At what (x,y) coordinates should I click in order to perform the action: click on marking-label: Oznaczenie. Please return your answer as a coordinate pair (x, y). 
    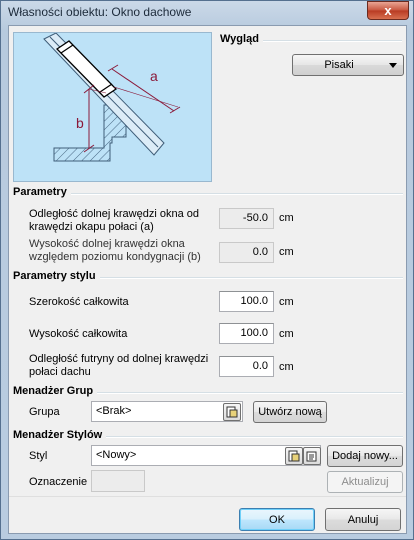
    Looking at the image, I should click on (58, 482).